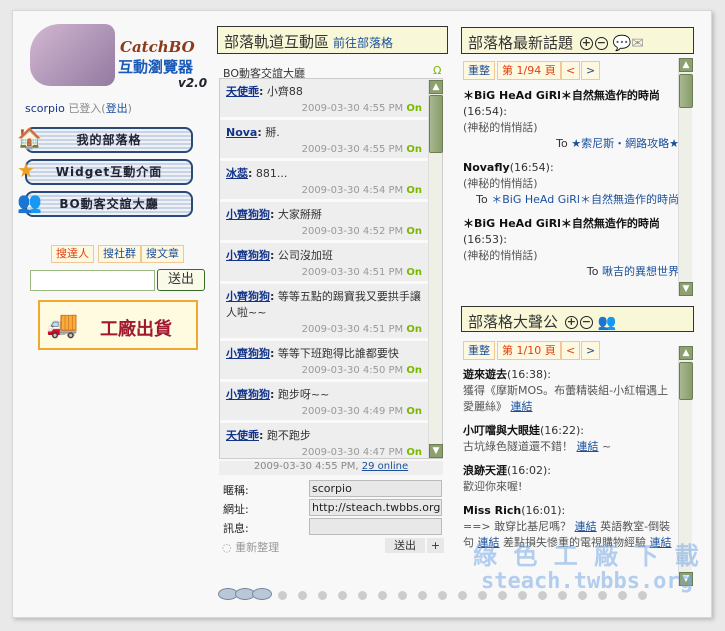 The height and width of the screenshot is (631, 725). Describe the element at coordinates (72, 254) in the screenshot. I see `search-tab-people: 搜達人` at that location.